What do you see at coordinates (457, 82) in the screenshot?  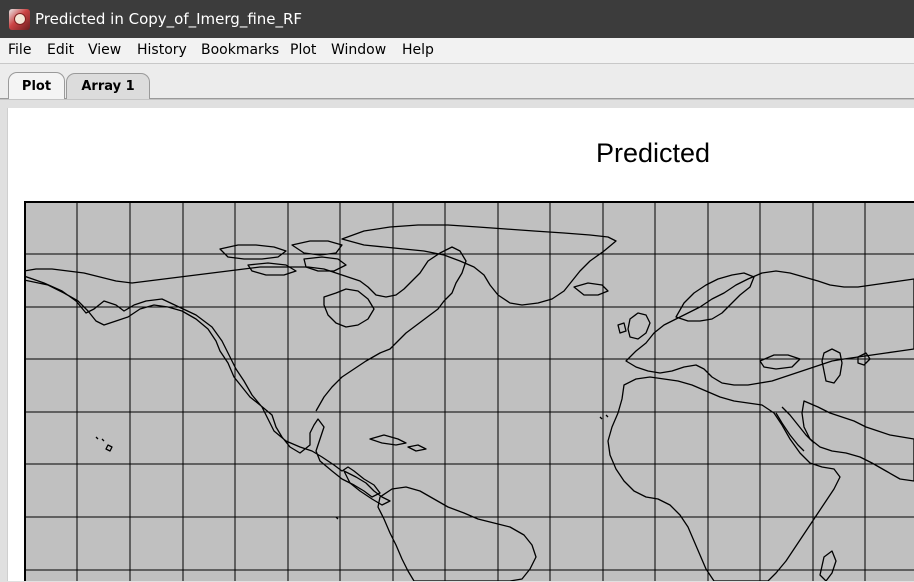 I see `tab-strip: Plot Array 1` at bounding box center [457, 82].